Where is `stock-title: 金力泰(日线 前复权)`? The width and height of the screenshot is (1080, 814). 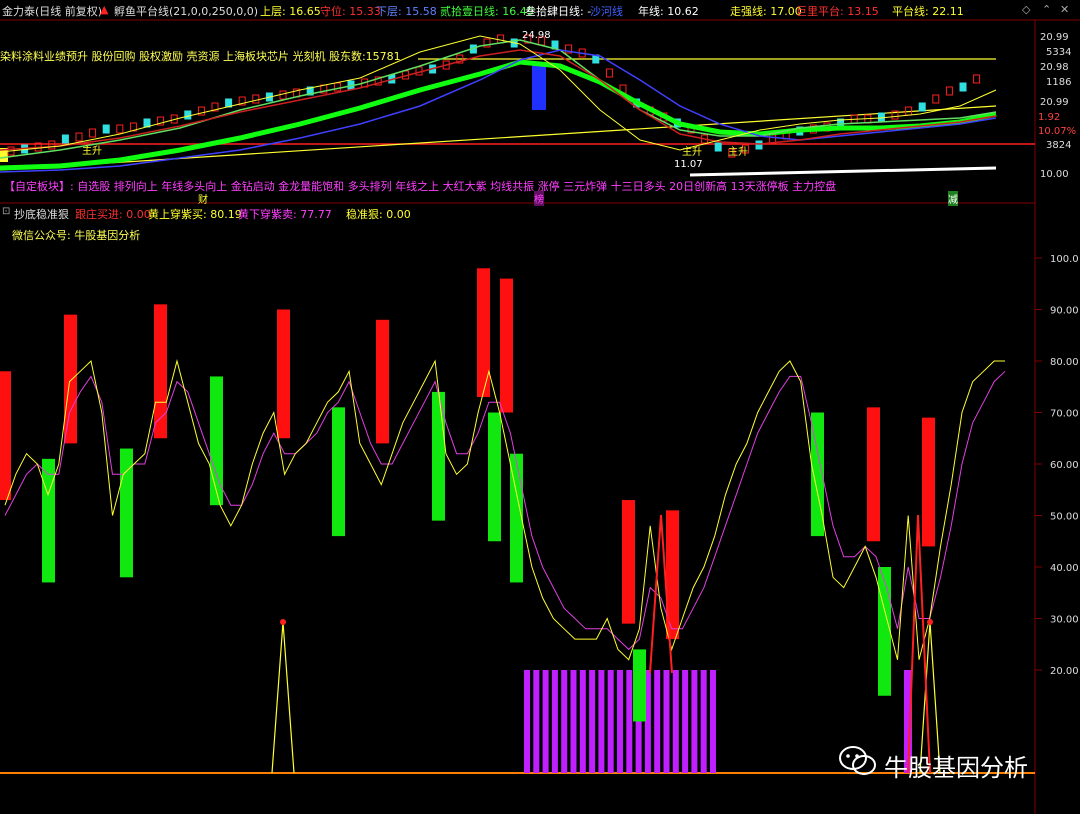
stock-title: 金力泰(日线 前复权) is located at coordinates (52, 11).